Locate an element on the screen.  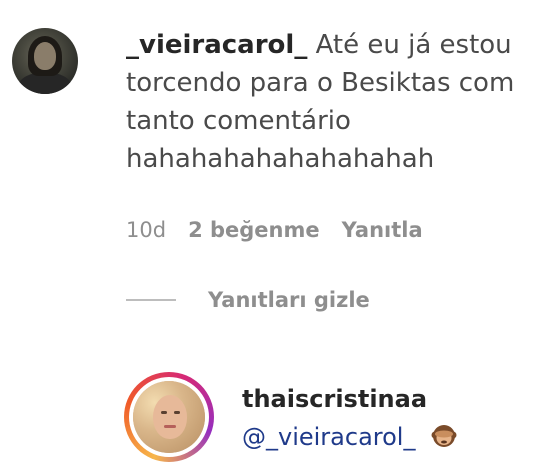
divider is located at coordinates (151, 300).